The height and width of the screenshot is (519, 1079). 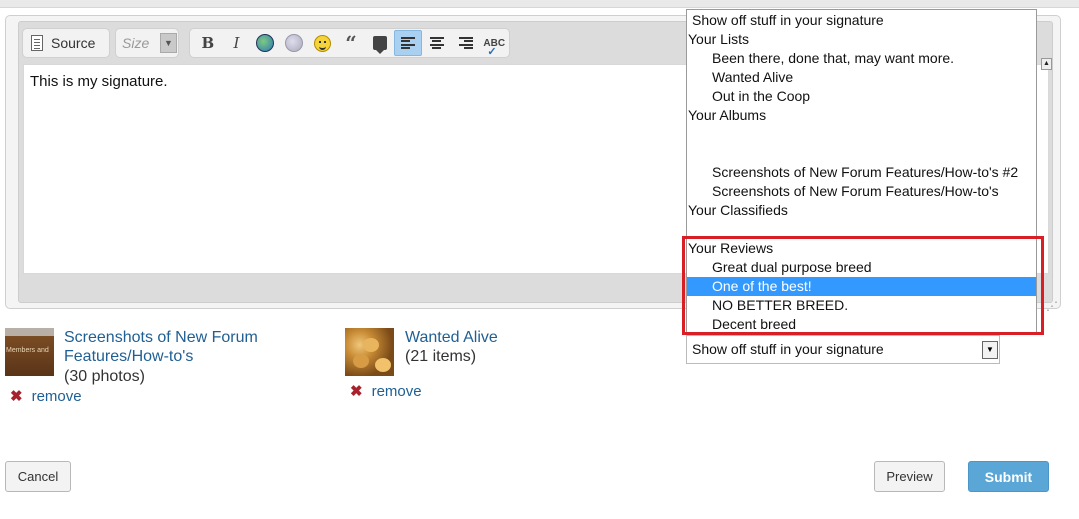 What do you see at coordinates (494, 48) in the screenshot?
I see `spellcheck-icon: ABC` at bounding box center [494, 48].